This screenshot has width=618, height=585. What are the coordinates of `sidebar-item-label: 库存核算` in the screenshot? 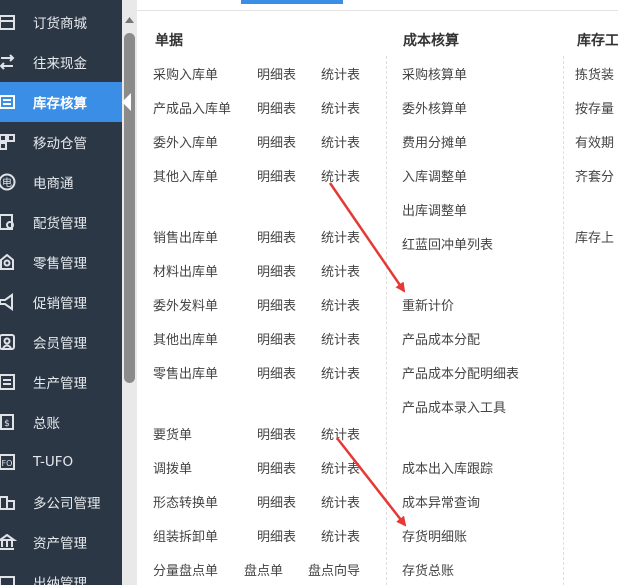 It's located at (60, 104).